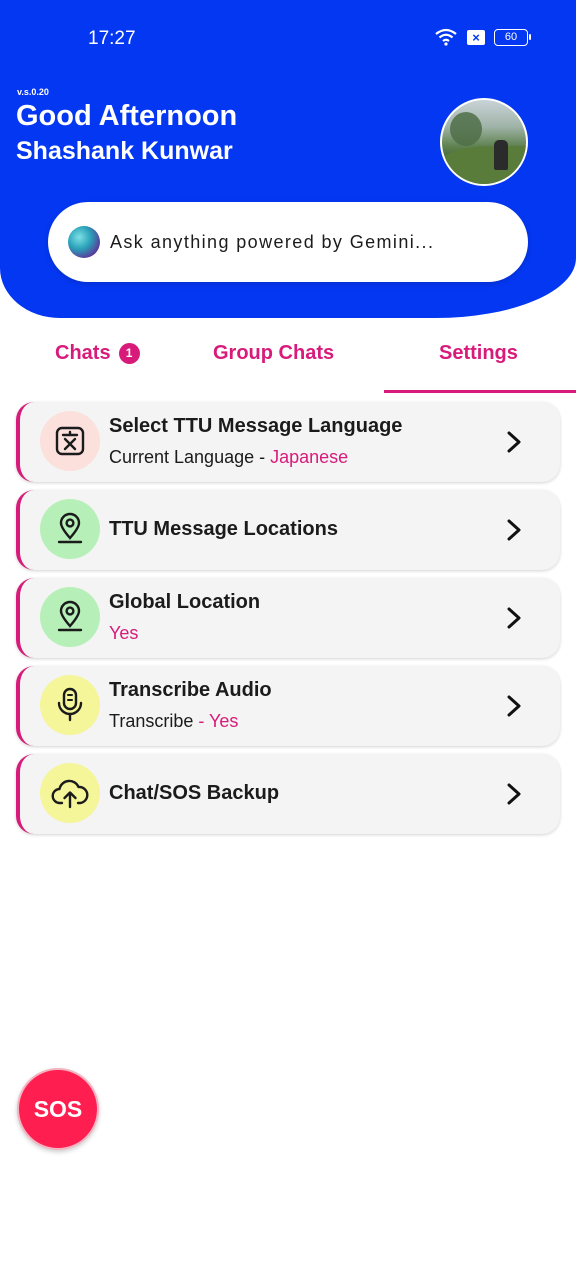  I want to click on setting-global-location: Global Location Yes, so click(288, 618).